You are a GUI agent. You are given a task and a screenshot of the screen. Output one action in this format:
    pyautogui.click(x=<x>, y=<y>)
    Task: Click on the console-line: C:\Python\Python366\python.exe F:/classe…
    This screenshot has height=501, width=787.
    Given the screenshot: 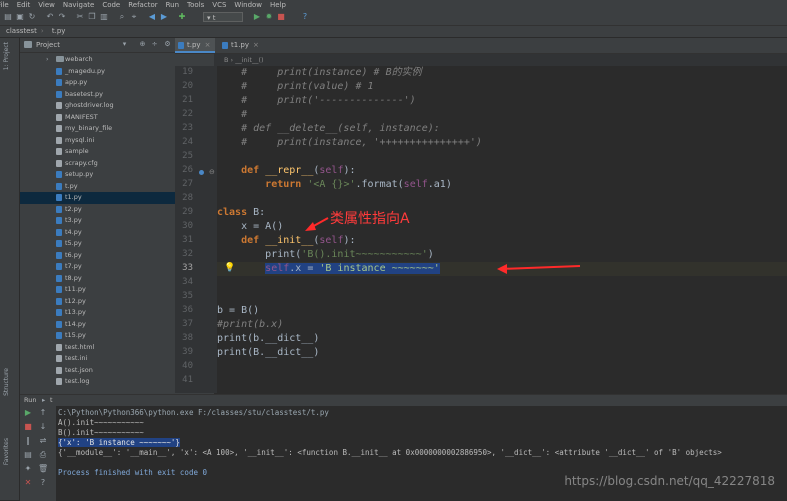 What is the action you would take?
    pyautogui.click(x=193, y=412)
    